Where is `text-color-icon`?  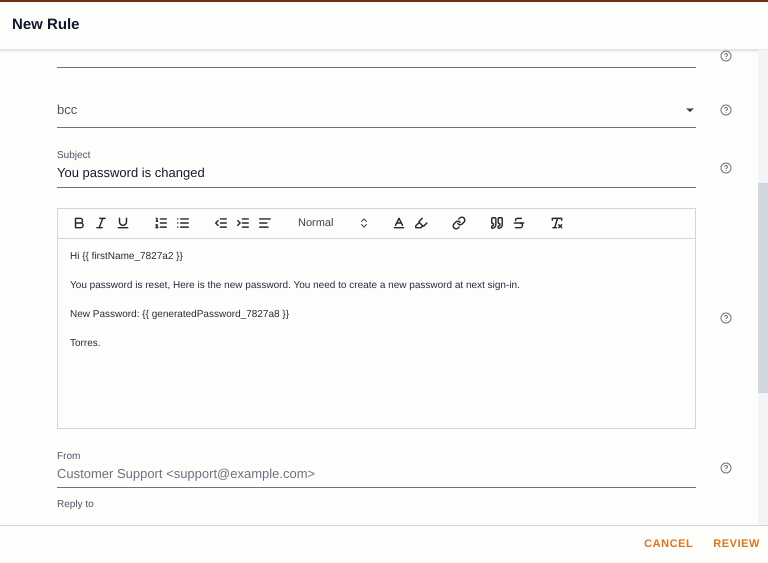
text-color-icon is located at coordinates (399, 223).